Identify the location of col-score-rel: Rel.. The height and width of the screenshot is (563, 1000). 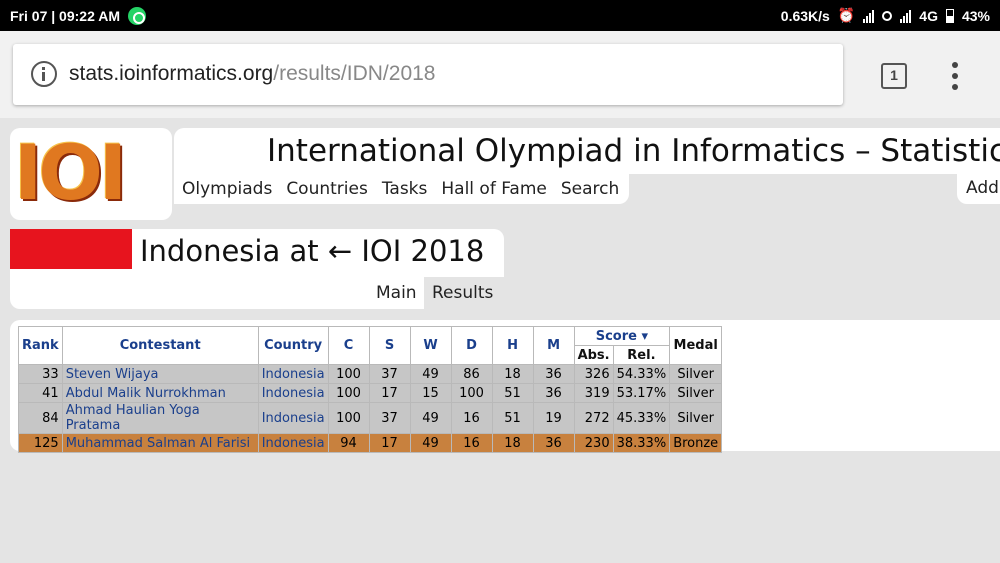
(641, 355).